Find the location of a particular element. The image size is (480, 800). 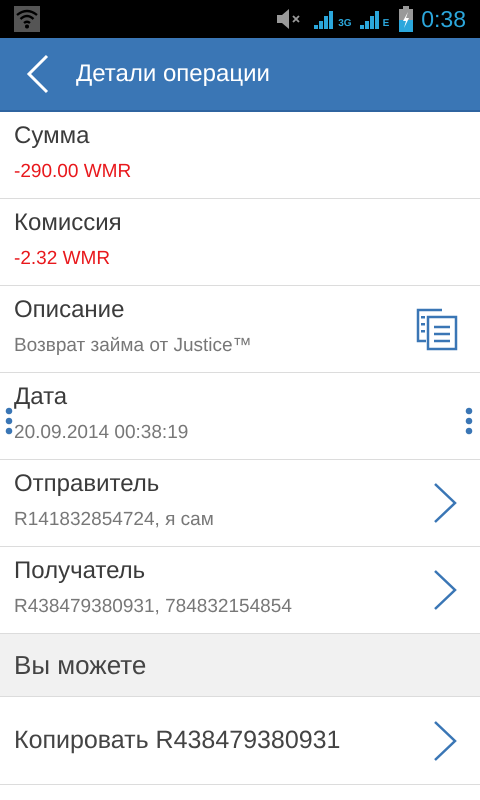

action-label: Копировать R438479380931 is located at coordinates (178, 740).